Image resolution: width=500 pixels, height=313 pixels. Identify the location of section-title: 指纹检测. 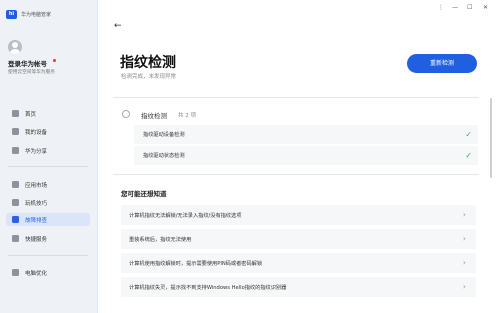
(154, 116).